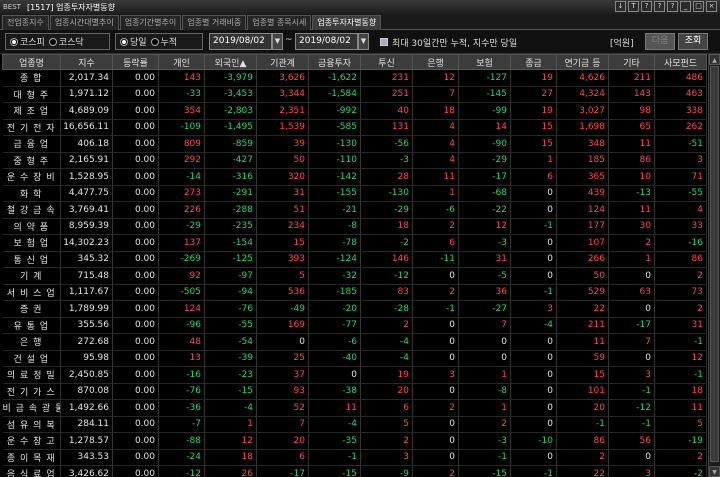 The width and height of the screenshot is (720, 477). I want to click on scroll-down-icon: ▼, so click(714, 471).